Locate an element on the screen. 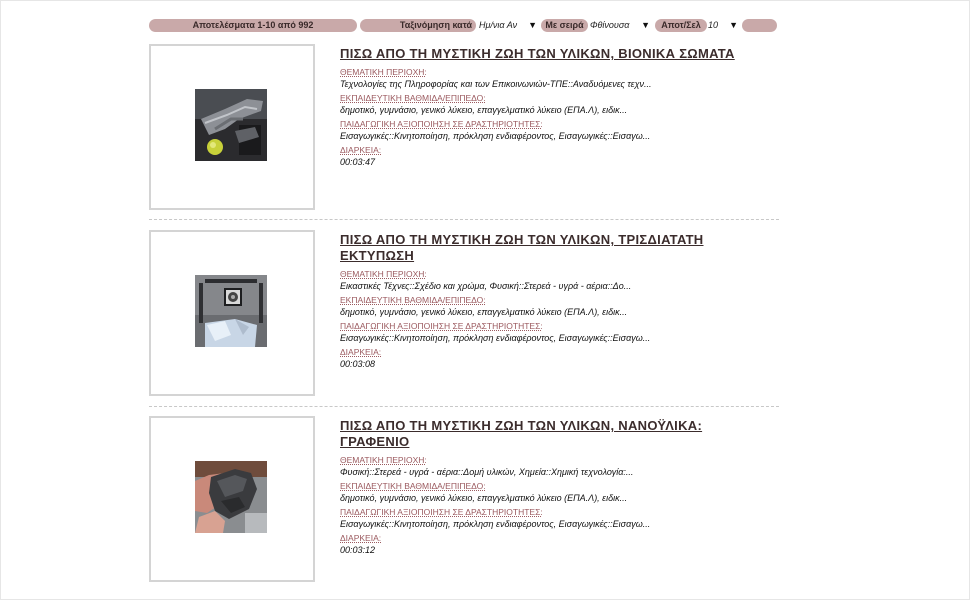 The width and height of the screenshot is (970, 600). 3d-printer-thumbnail is located at coordinates (231, 311).